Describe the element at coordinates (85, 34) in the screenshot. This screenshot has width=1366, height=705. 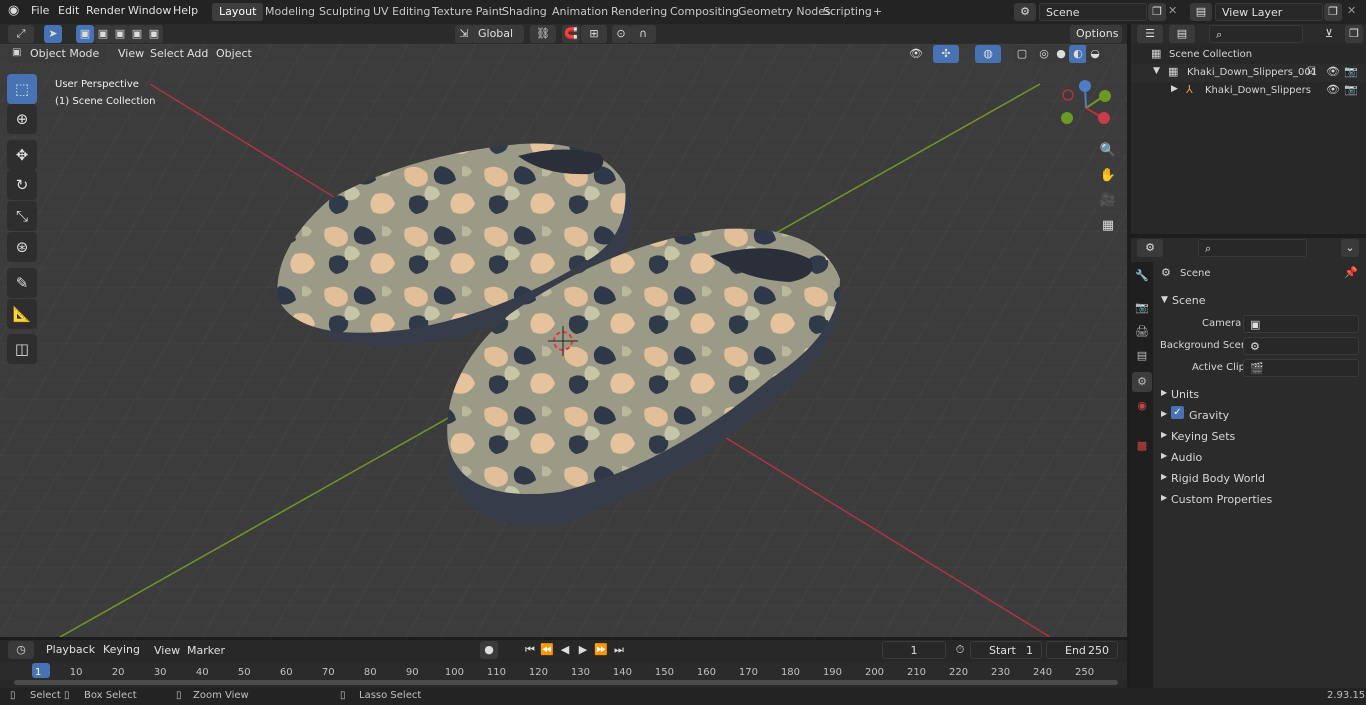
I see `select-new-icon: ▣` at that location.